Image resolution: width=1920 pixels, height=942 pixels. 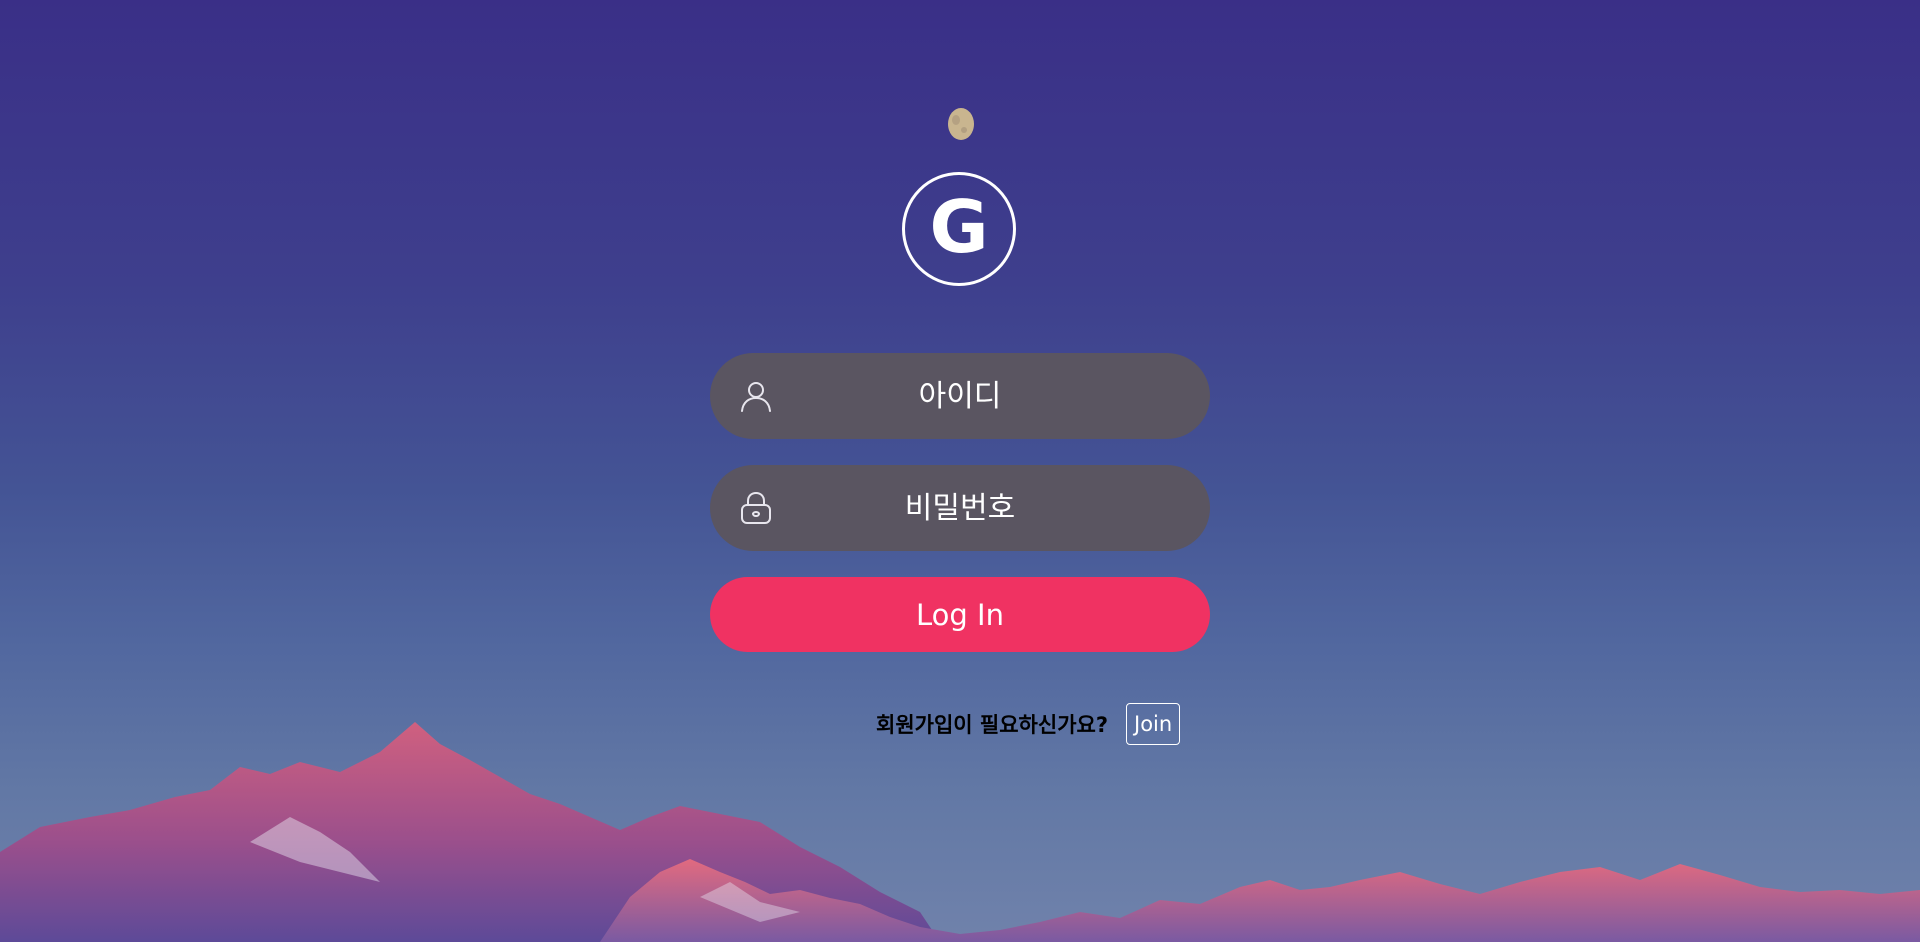 I want to click on id-input, so click(x=960, y=396).